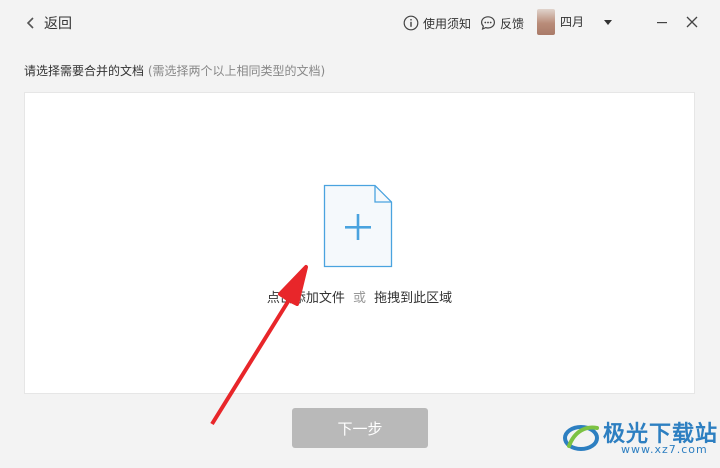 This screenshot has width=720, height=468. Describe the element at coordinates (572, 22) in the screenshot. I see `username: 四月` at that location.